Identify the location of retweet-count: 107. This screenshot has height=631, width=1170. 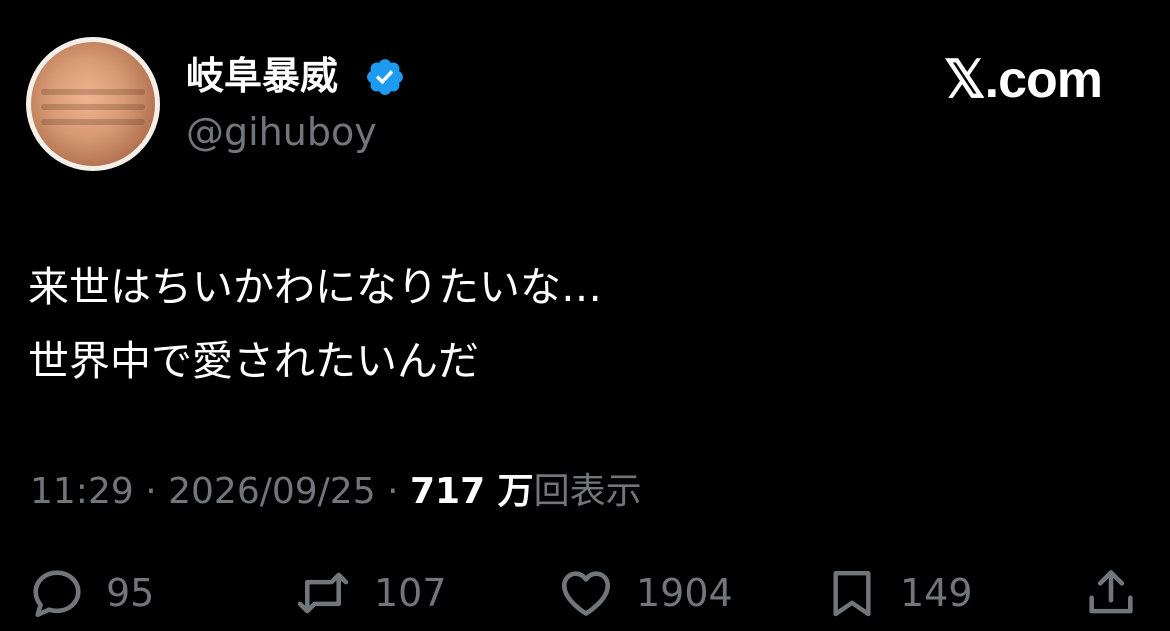
(410, 593).